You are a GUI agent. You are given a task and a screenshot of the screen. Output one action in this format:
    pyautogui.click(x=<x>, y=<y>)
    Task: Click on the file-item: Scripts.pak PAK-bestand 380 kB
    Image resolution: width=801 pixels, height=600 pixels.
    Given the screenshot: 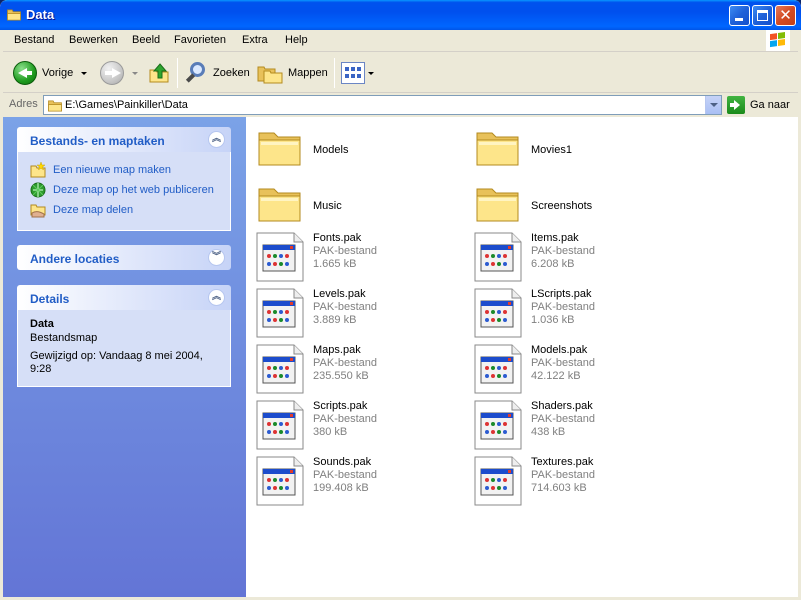 What is the action you would take?
    pyautogui.click(x=361, y=426)
    